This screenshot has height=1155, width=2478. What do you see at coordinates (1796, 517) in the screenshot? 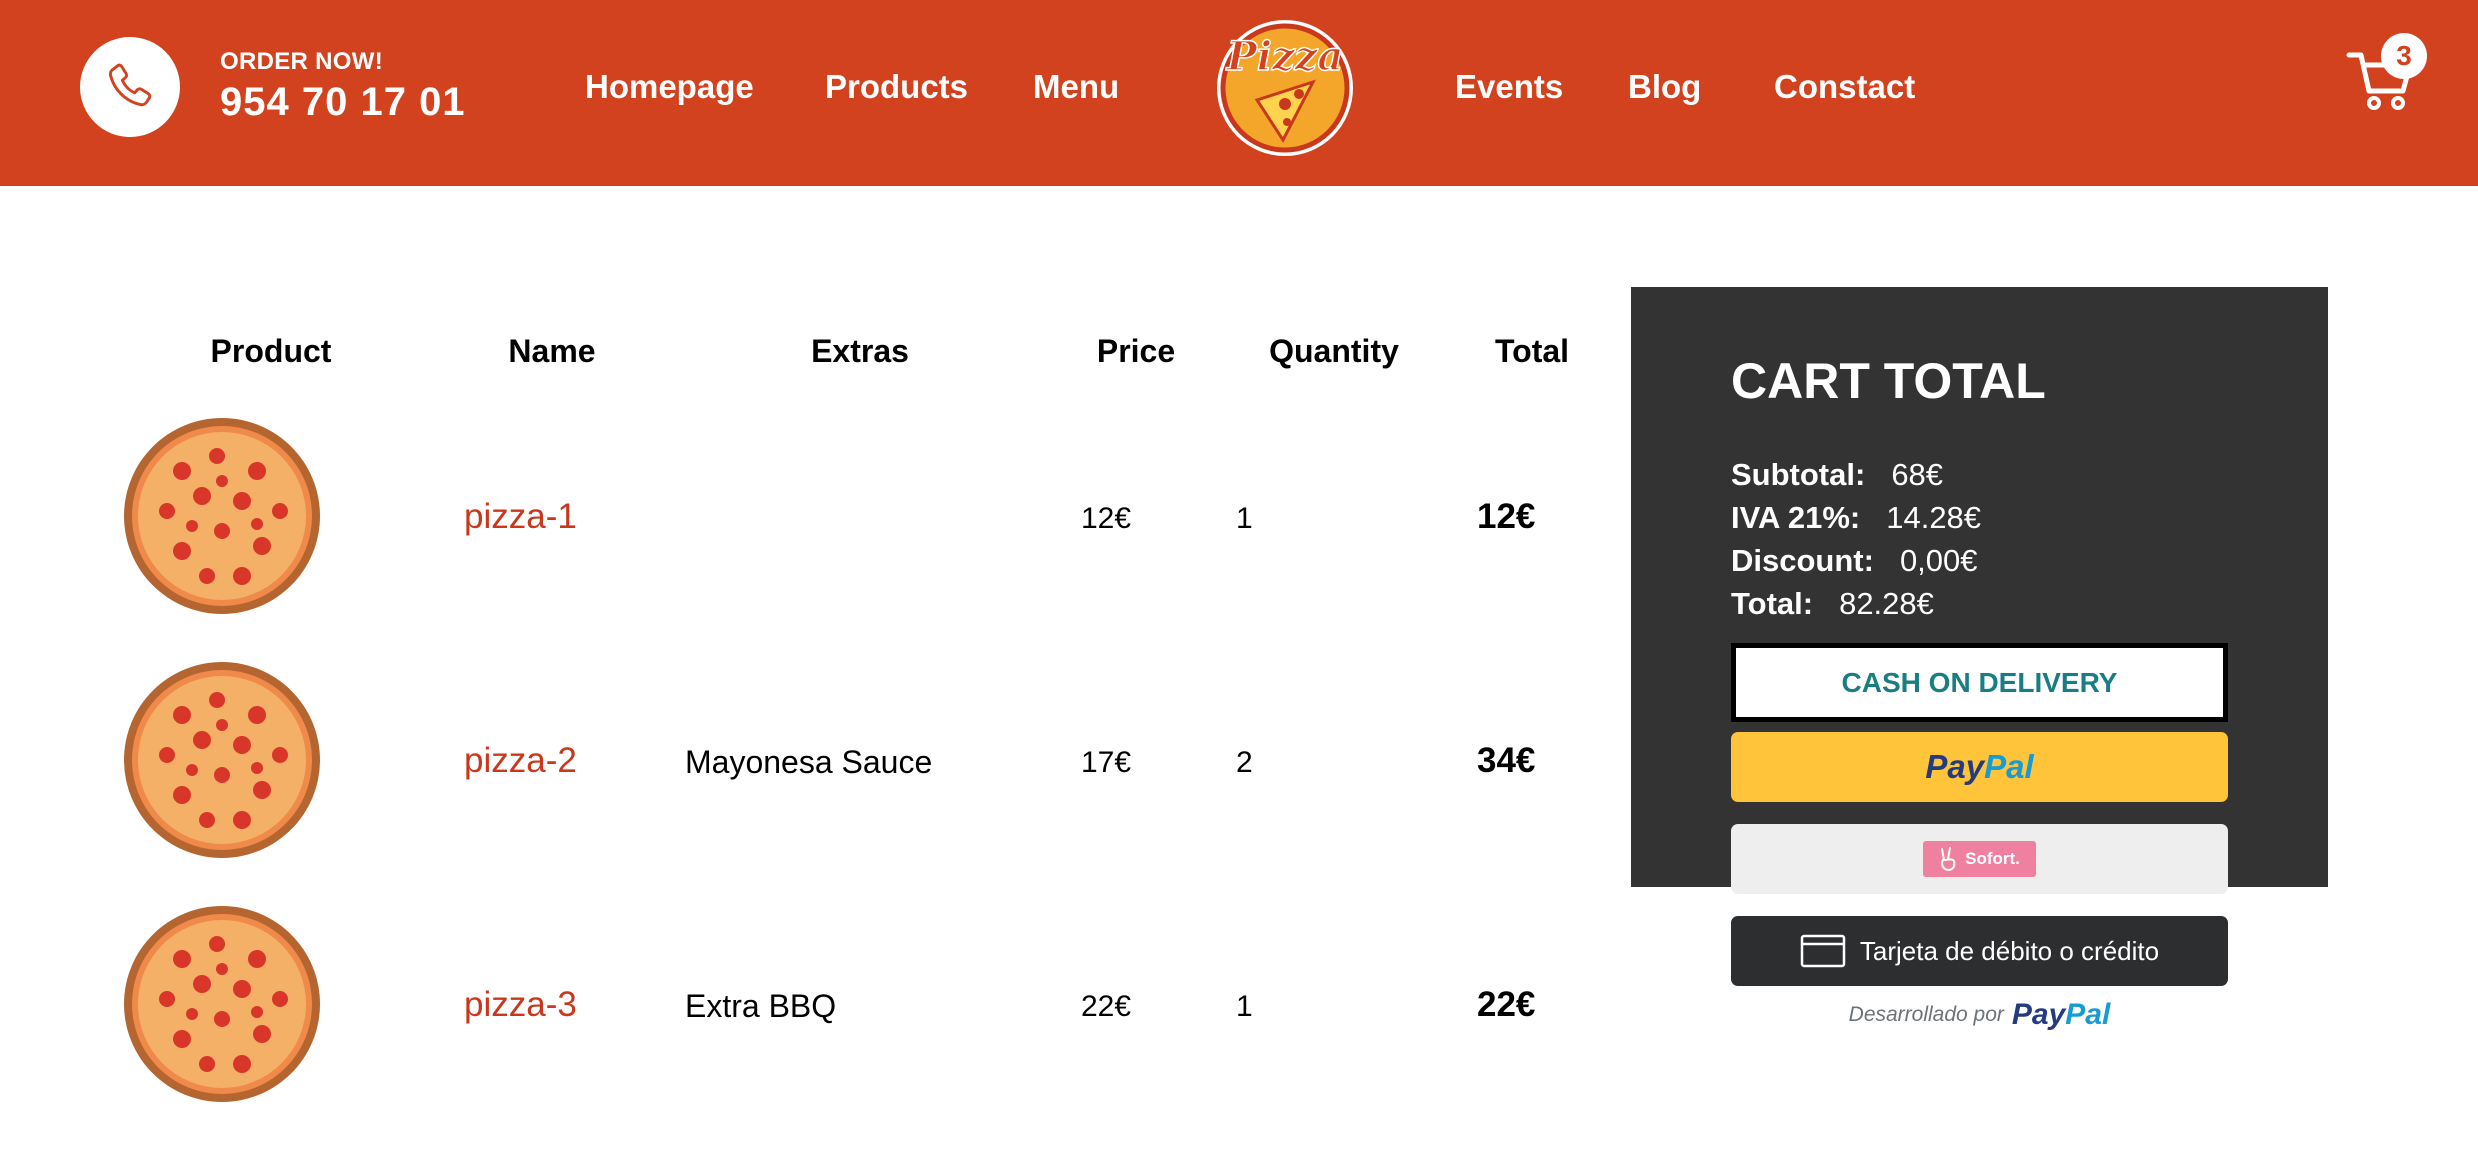
I see `iva-label: IVA 21%:` at bounding box center [1796, 517].